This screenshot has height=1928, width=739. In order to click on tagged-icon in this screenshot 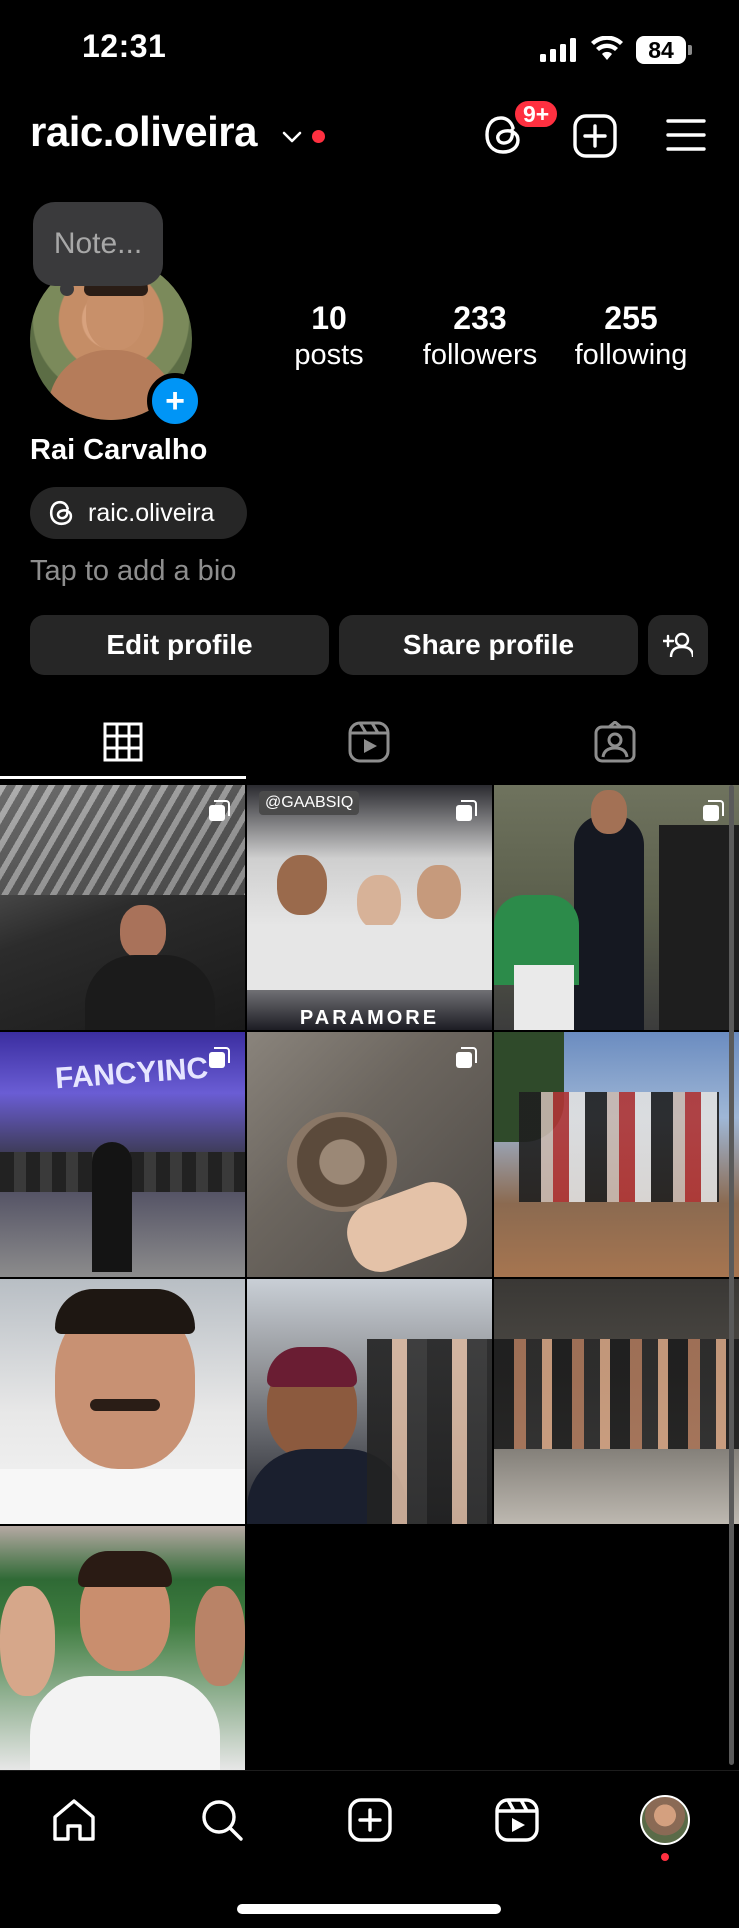, I will do `click(615, 742)`.